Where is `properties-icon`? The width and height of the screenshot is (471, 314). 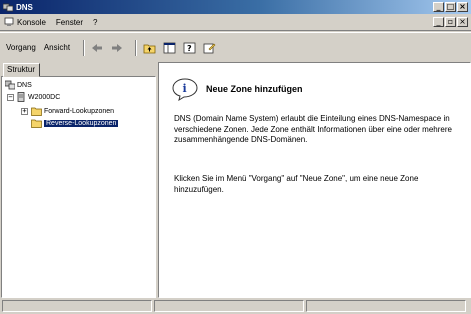
properties-icon is located at coordinates (209, 48).